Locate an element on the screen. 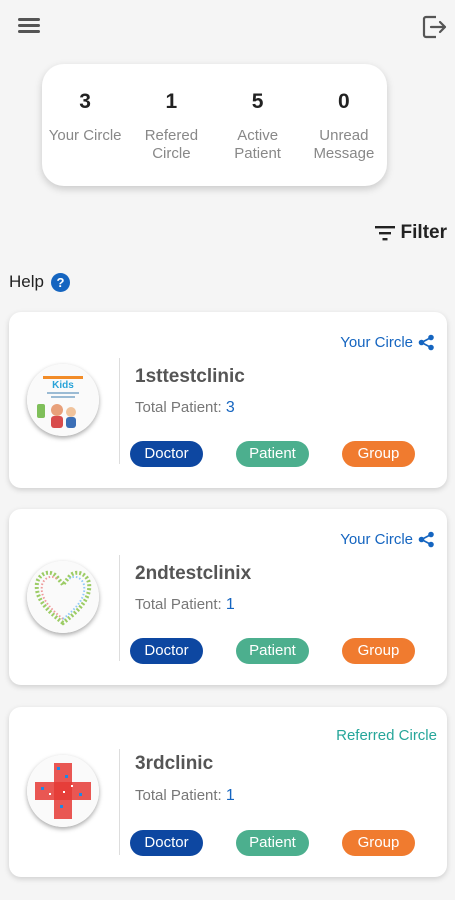 The width and height of the screenshot is (455, 900). stat-unread-message: 0 Unread Message is located at coordinates (344, 125).